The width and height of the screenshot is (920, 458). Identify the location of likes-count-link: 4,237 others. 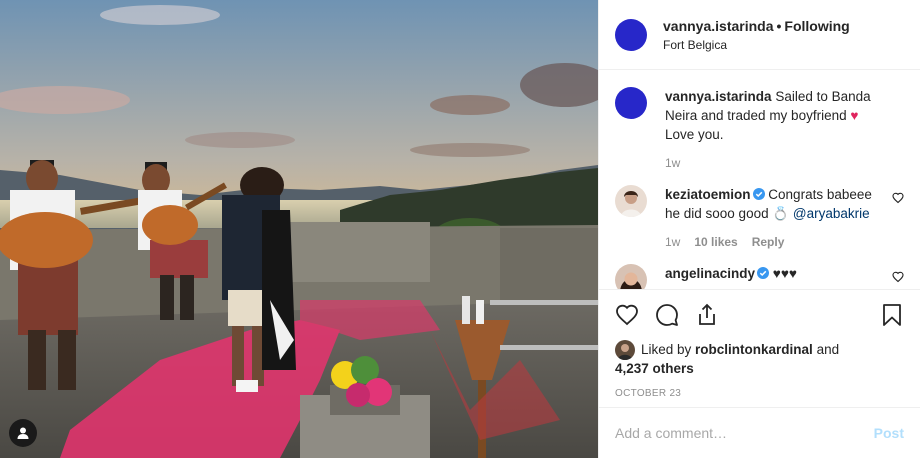
(759, 369).